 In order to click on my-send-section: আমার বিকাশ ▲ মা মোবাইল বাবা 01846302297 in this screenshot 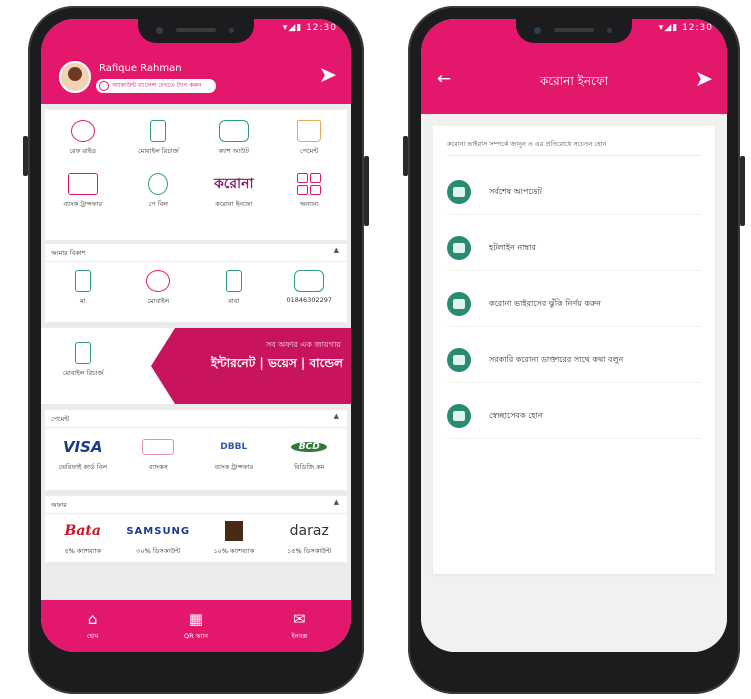, I will do `click(196, 283)`.